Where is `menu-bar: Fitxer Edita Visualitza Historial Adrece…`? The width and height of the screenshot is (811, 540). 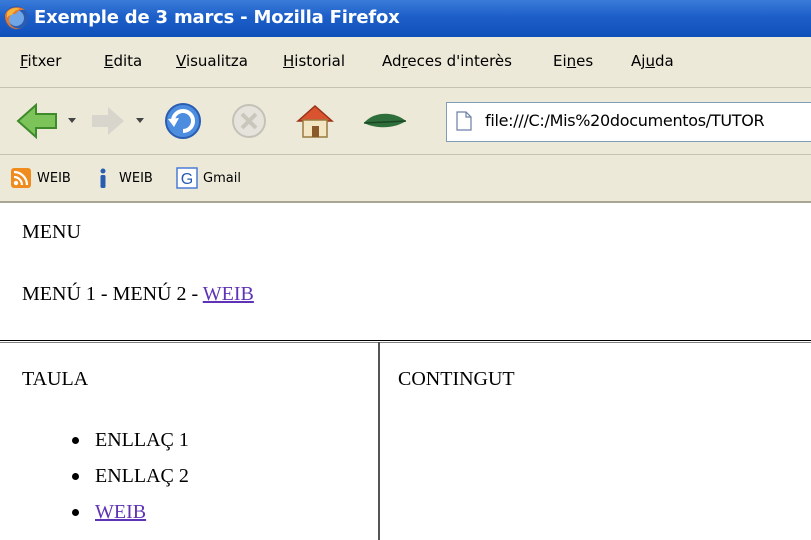 menu-bar: Fitxer Edita Visualitza Historial Adrece… is located at coordinates (405, 62).